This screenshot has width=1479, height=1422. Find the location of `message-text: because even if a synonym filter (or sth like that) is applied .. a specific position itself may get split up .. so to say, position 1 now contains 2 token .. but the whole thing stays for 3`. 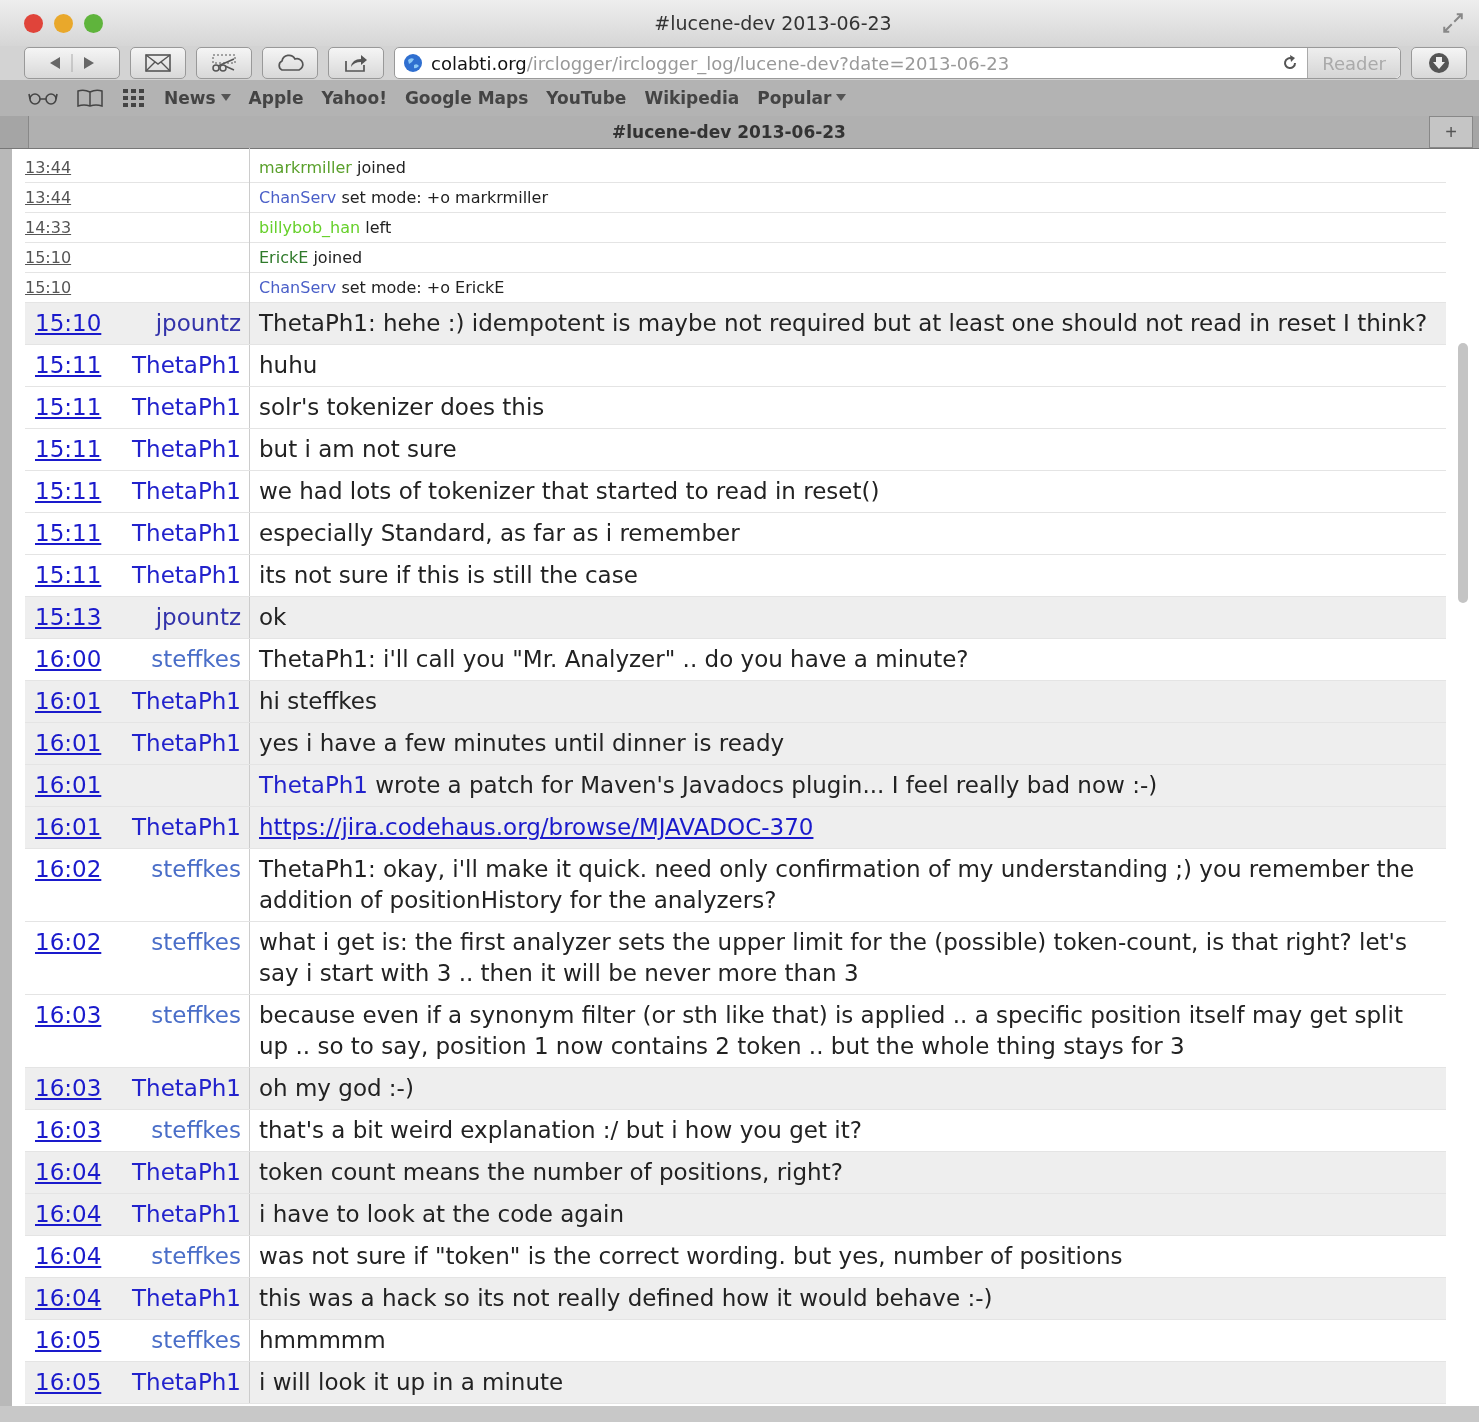

message-text: because even if a synonym filter (or sth like that) is applied .. a specific position itself may get split up .. so to say, position 1 now contains 2 token .. but the whole thing stays for 3 is located at coordinates (831, 1030).